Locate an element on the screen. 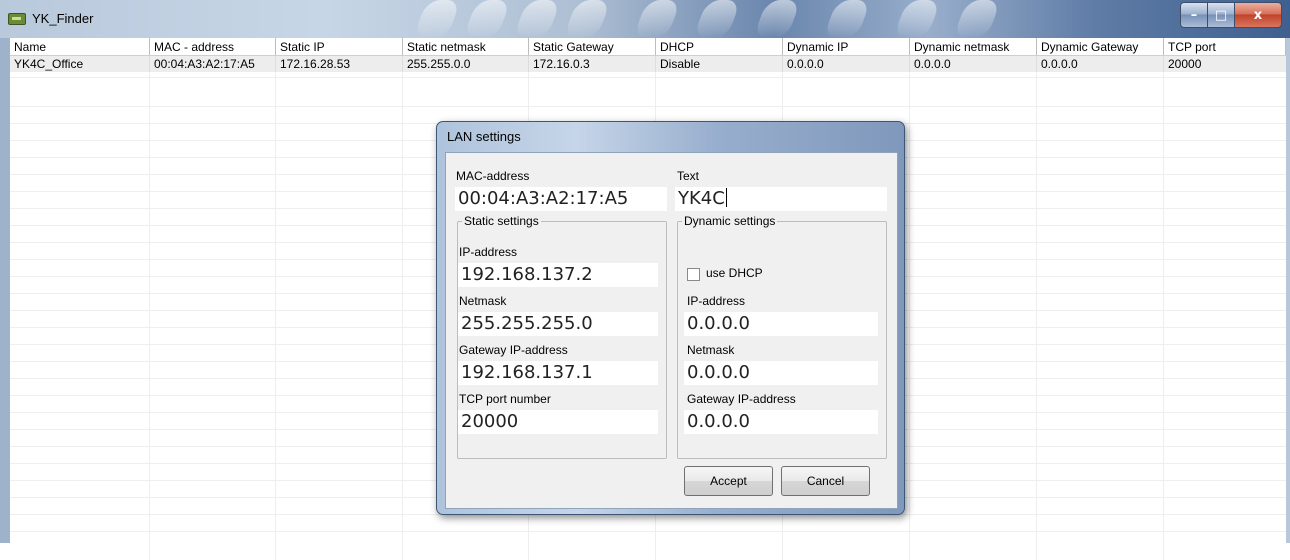  maximize-icon: □ is located at coordinates (1221, 15).